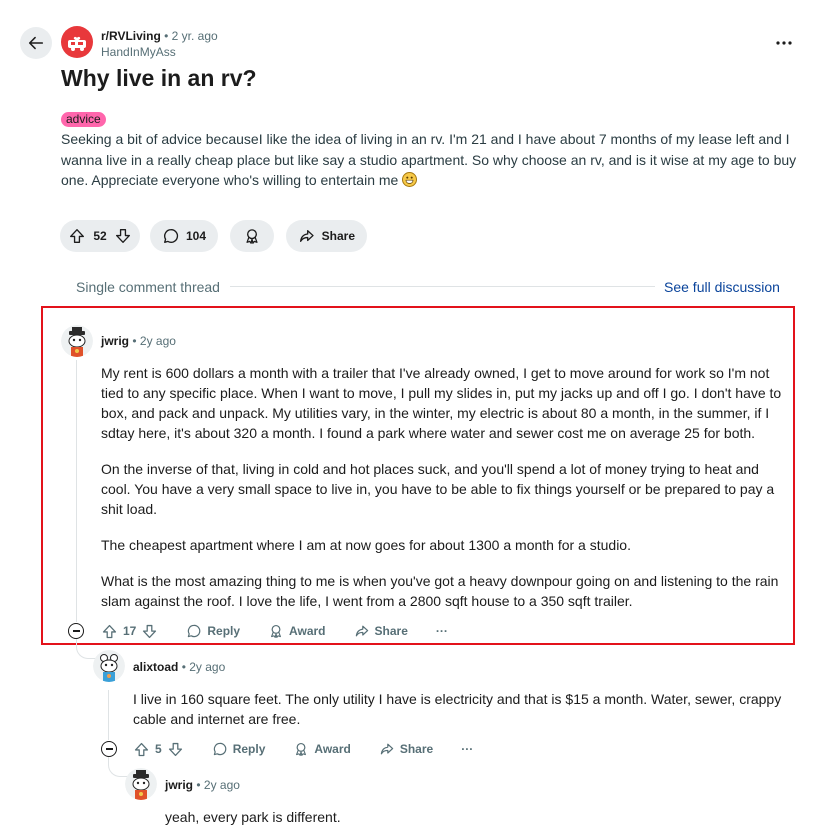 This screenshot has height=830, width=816. I want to click on subreddit-name: r/RVLiving, so click(131, 36).